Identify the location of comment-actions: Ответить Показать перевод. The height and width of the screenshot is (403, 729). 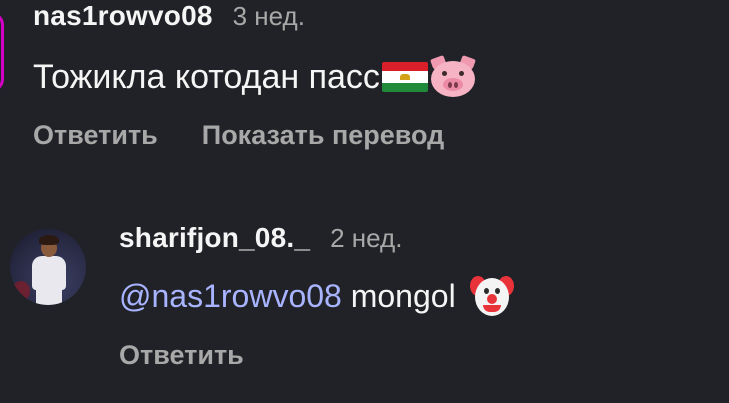
(254, 135).